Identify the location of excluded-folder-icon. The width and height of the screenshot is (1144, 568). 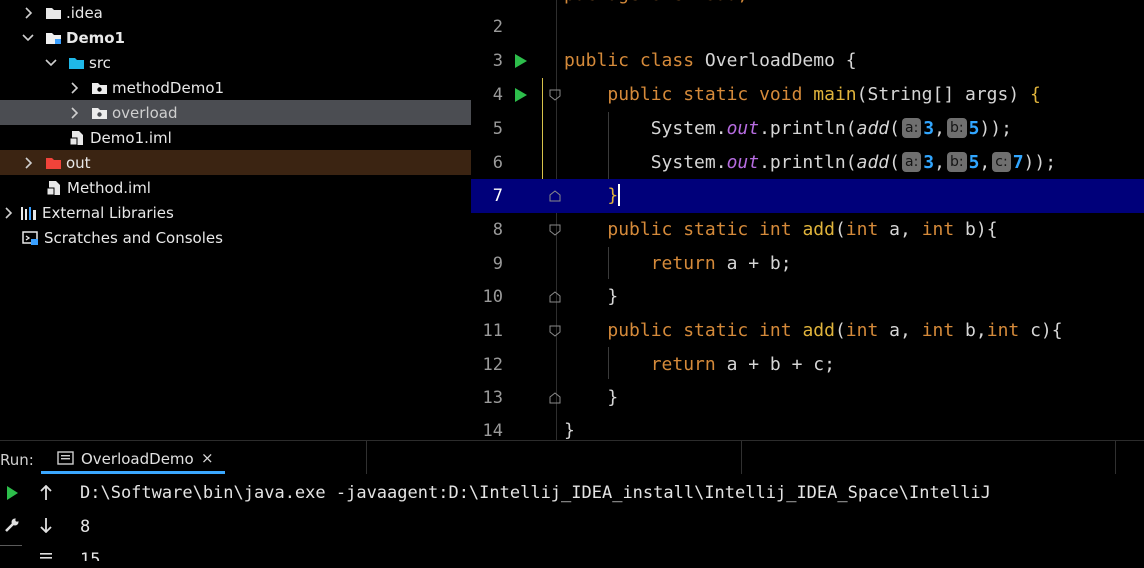
(53, 163).